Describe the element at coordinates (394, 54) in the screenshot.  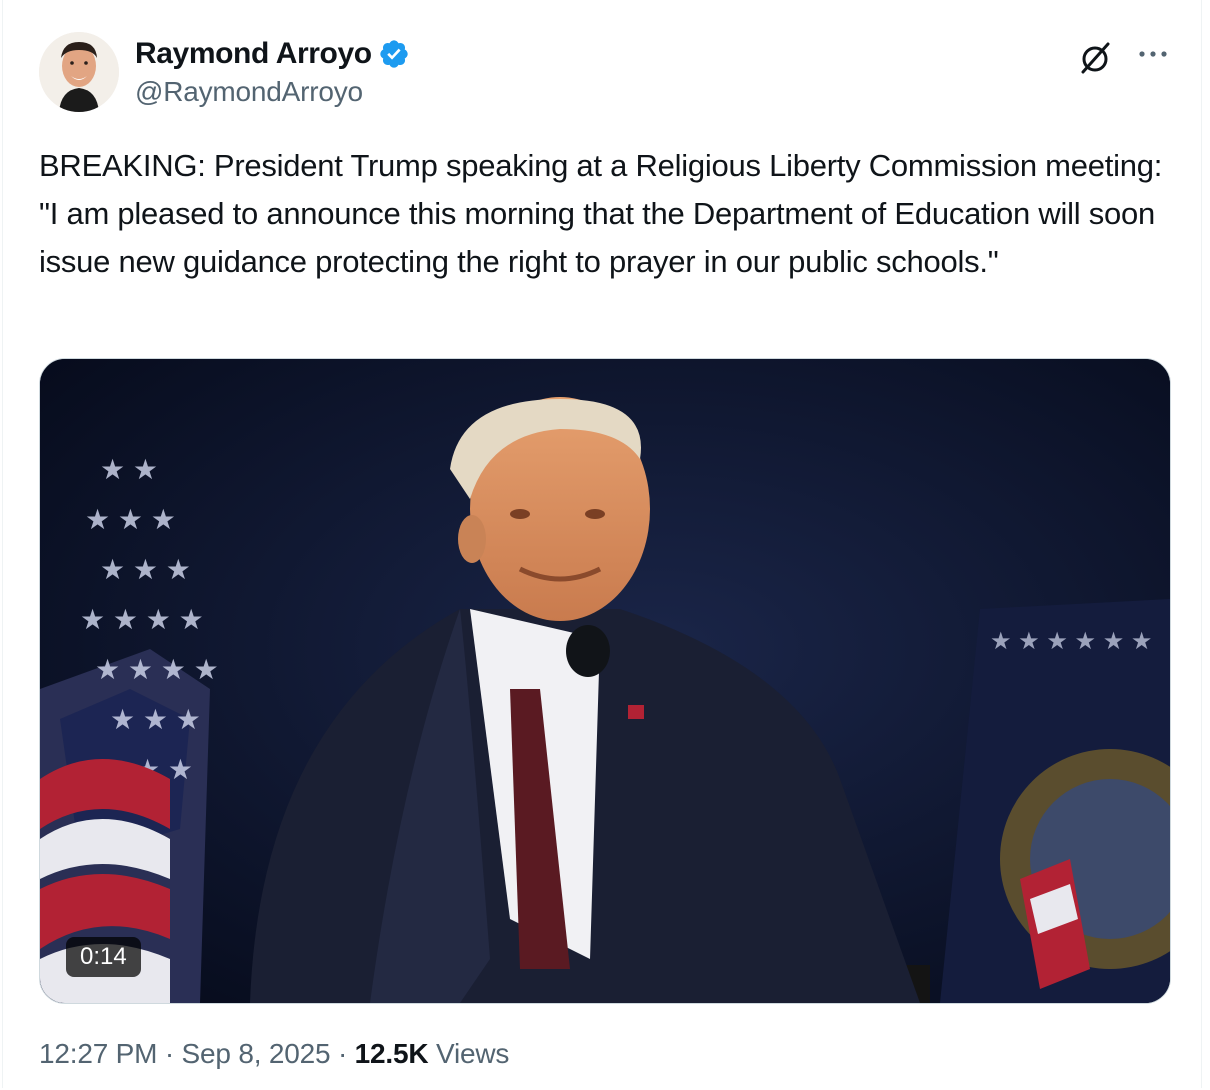
I see `verified-badge-icon` at that location.